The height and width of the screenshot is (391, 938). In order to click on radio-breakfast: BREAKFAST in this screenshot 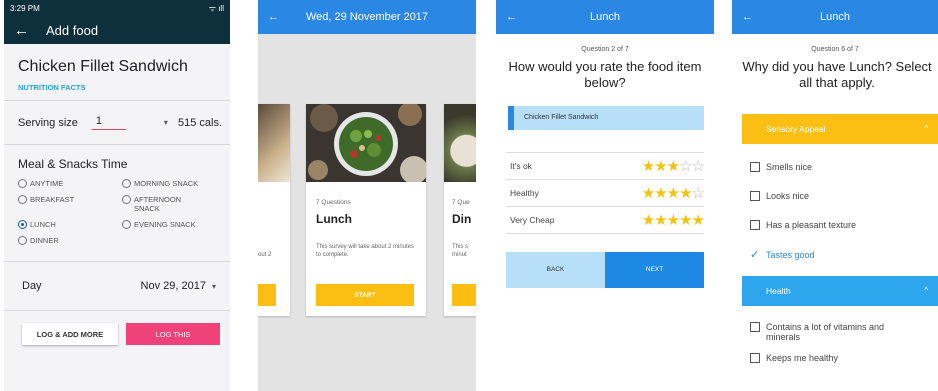, I will do `click(70, 204)`.